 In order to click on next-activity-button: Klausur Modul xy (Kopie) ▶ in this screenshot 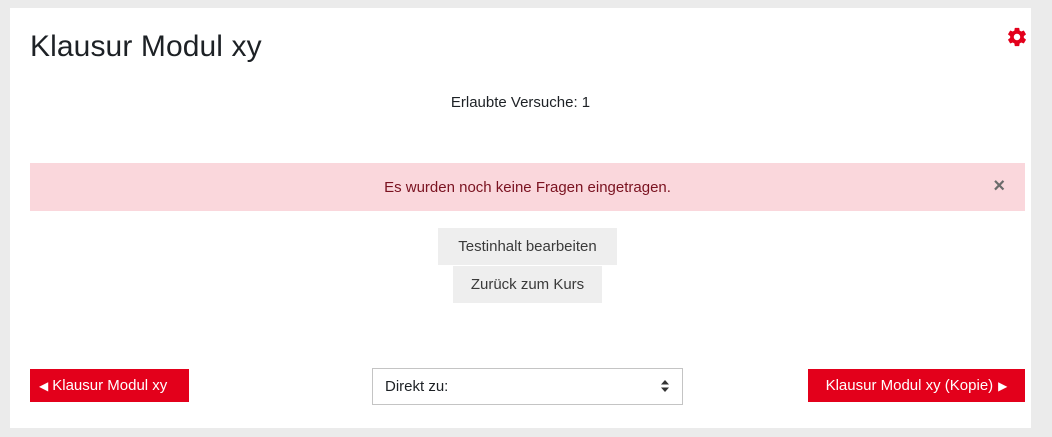, I will do `click(916, 385)`.